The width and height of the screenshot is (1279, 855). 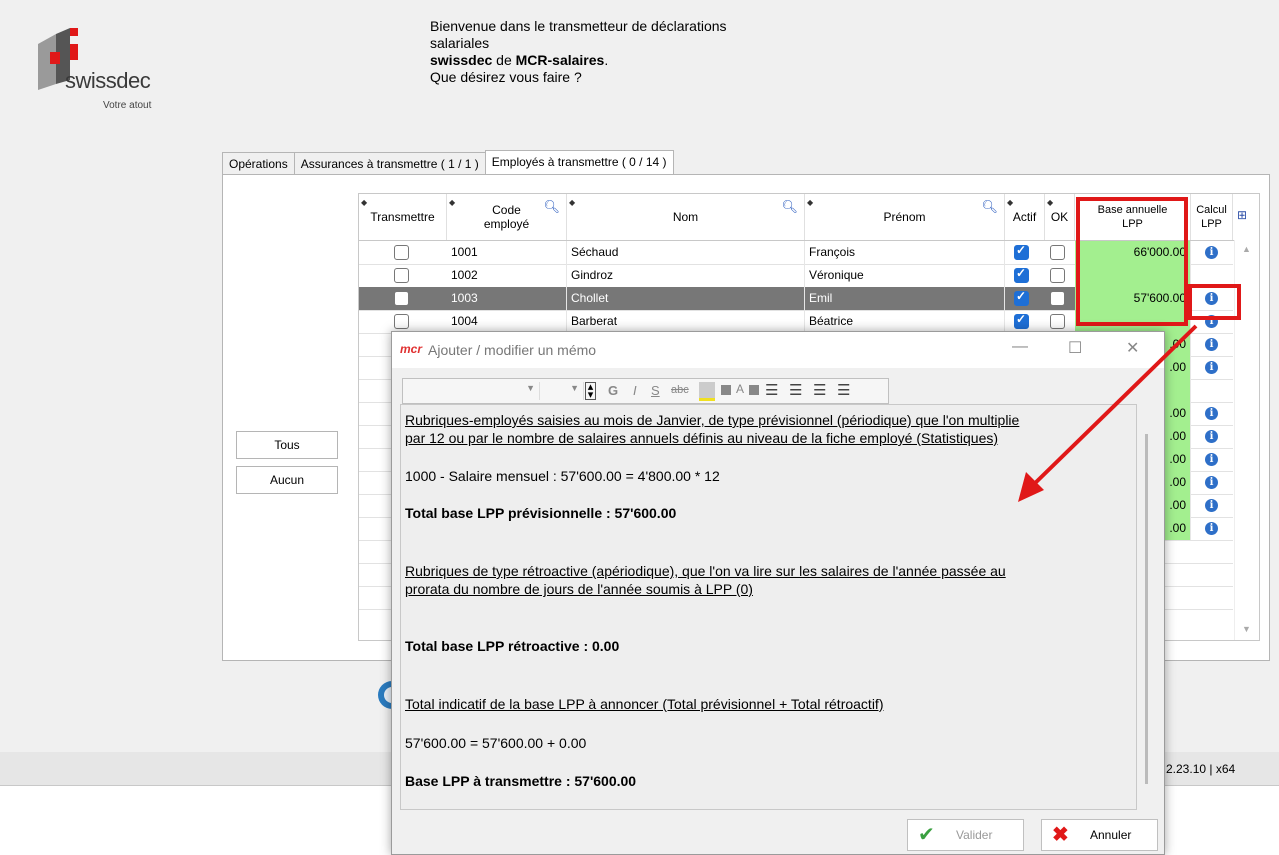 I want to click on size-select: ▼, so click(x=563, y=391).